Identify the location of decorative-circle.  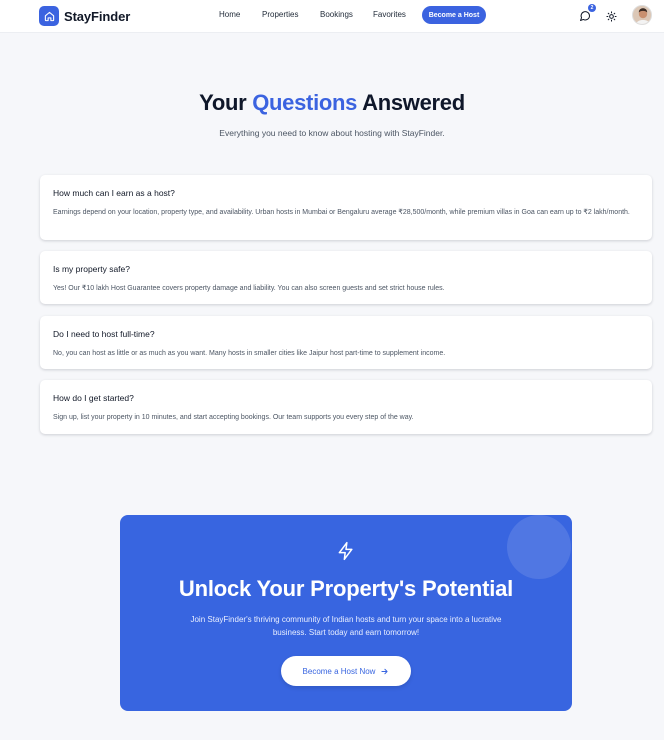
(539, 547).